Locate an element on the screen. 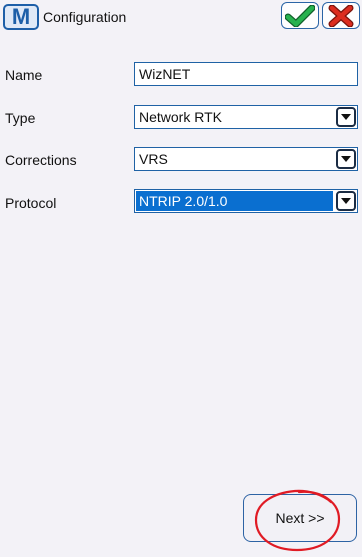 This screenshot has width=362, height=557. check-icon is located at coordinates (300, 15).